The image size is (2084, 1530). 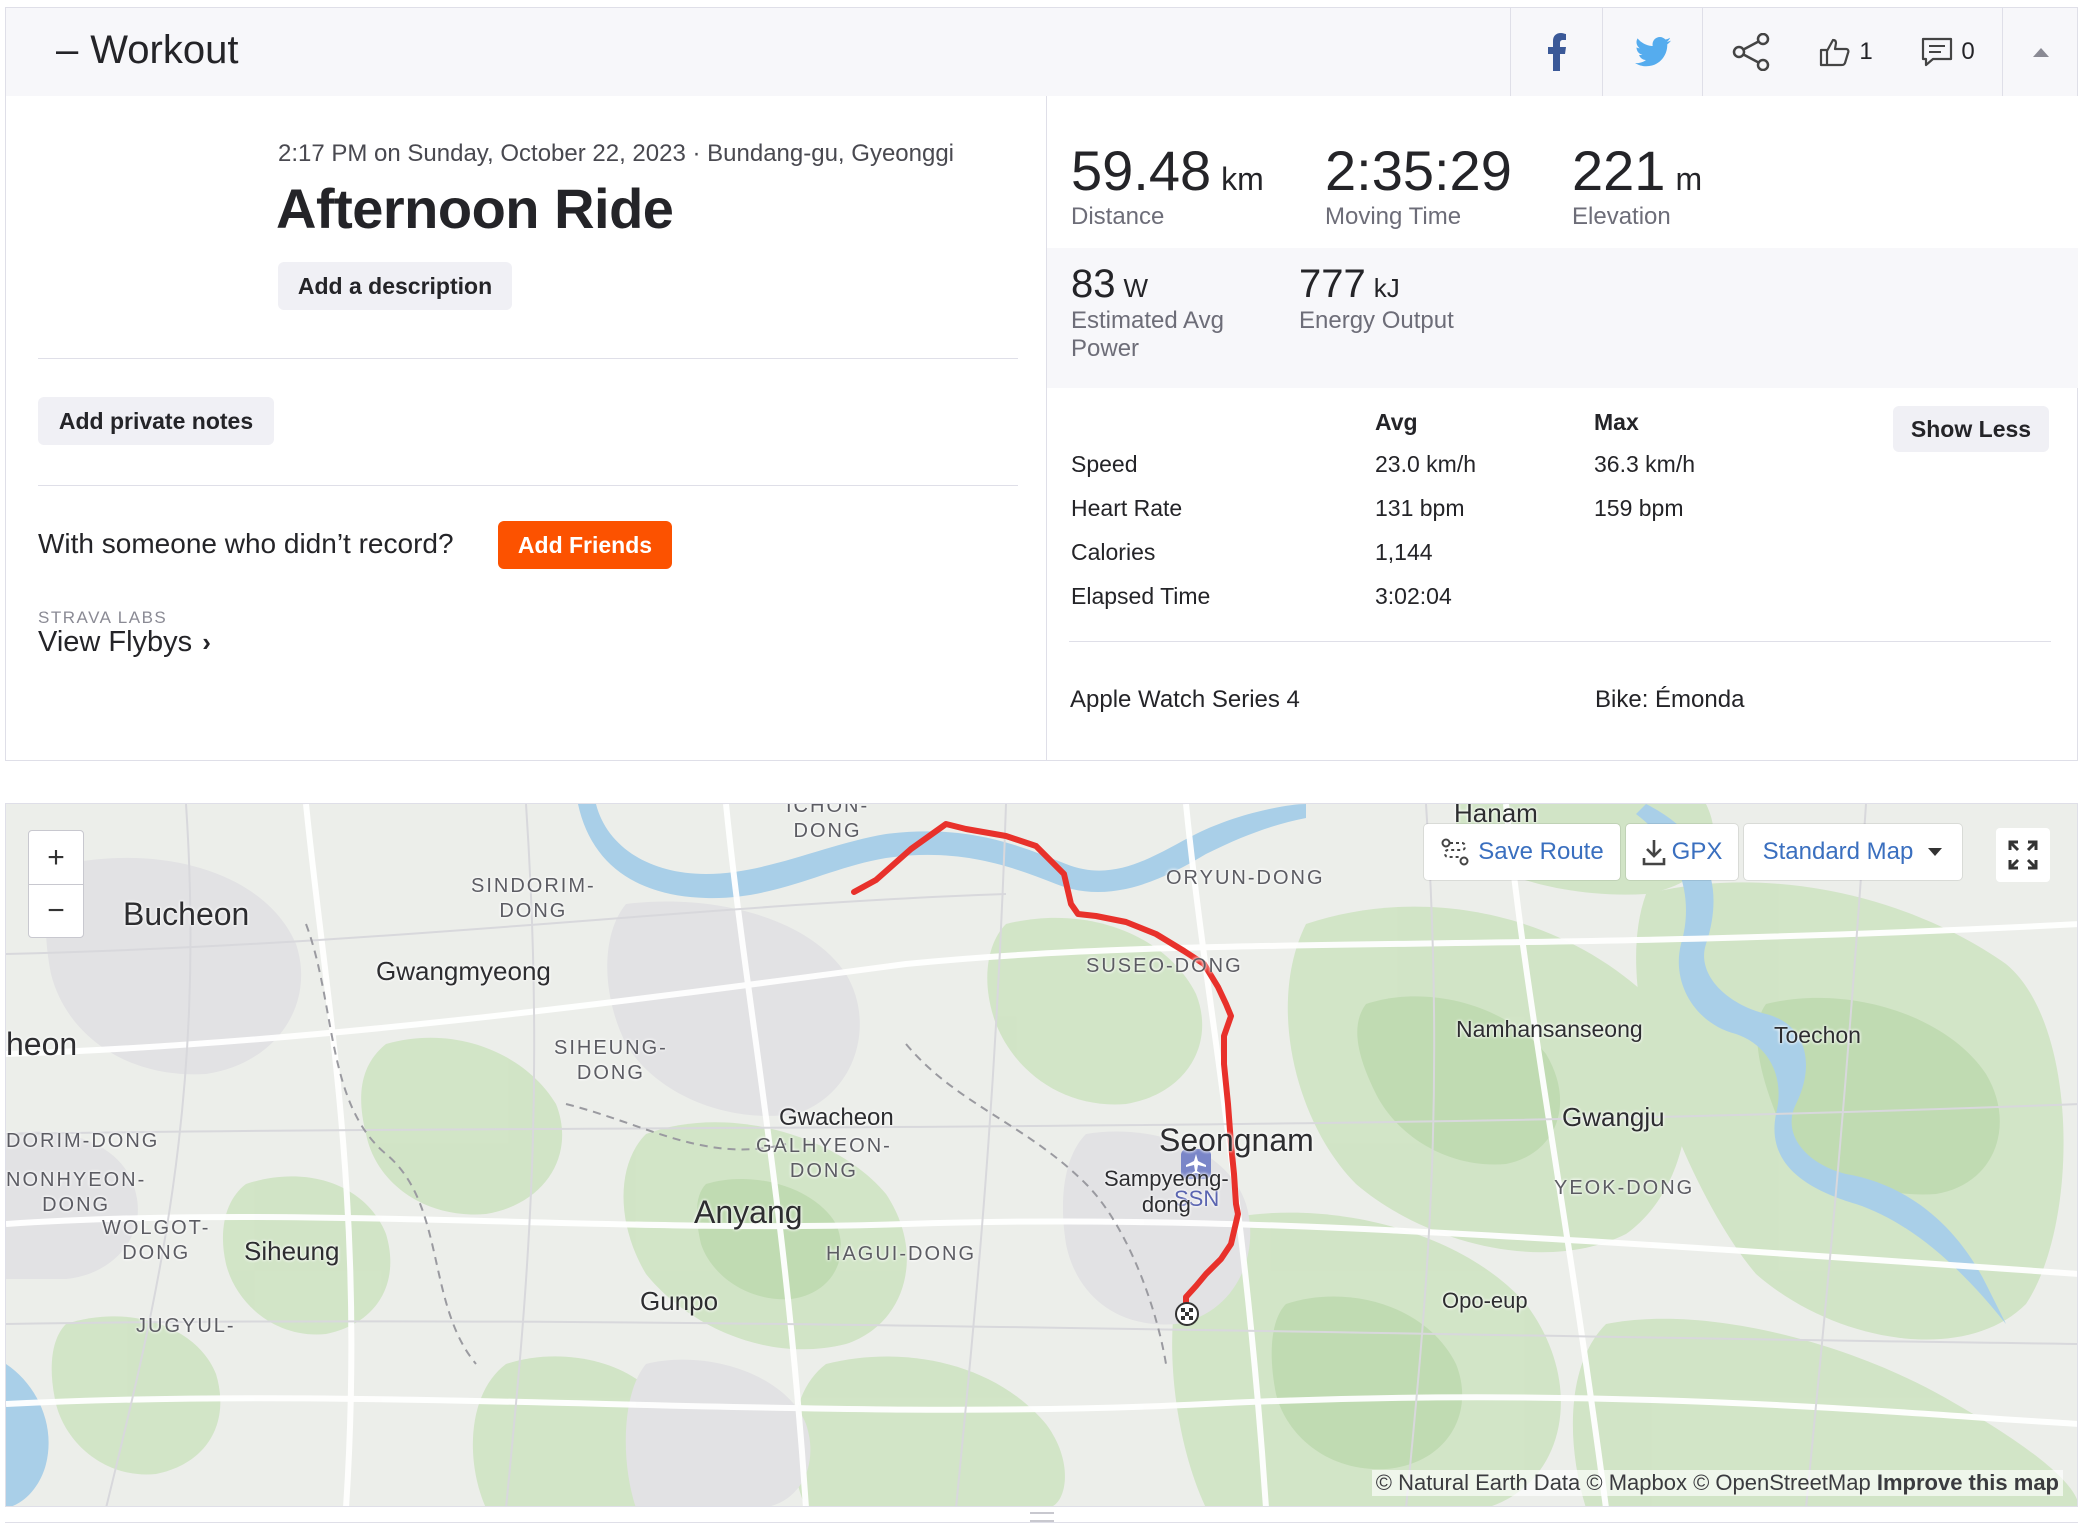 I want to click on map-label-sindorim-dong: SINDORIM- DONG, so click(x=533, y=898).